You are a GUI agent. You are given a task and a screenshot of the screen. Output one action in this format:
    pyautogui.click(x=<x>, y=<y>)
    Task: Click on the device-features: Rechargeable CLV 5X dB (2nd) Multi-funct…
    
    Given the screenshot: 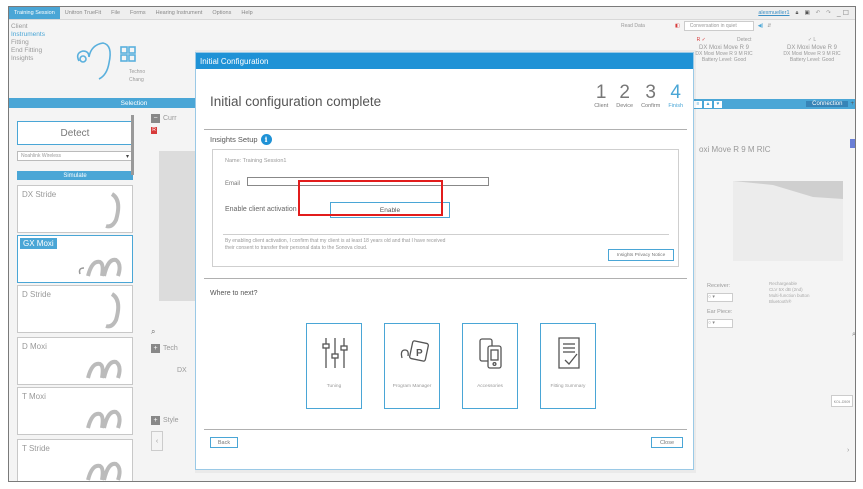 What is the action you would take?
    pyautogui.click(x=789, y=293)
    